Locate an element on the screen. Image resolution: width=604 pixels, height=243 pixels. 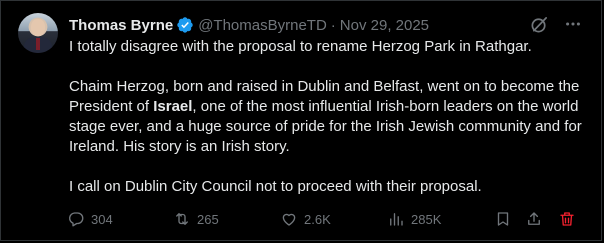
repost-icon is located at coordinates (182, 219).